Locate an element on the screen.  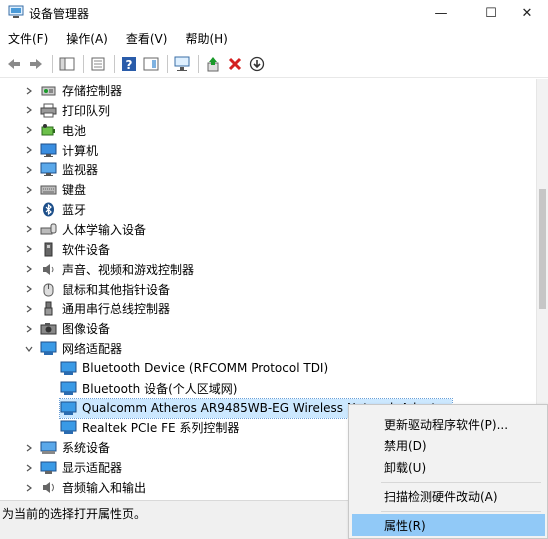
bluetooth-icon is located at coordinates (48, 209).